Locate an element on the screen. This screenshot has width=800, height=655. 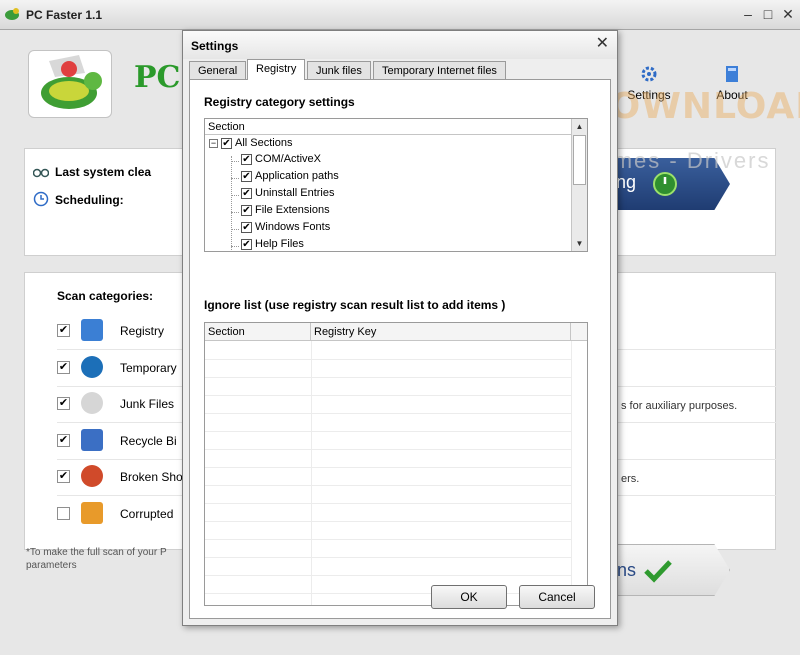
scroll-down-icon: ▼ is located at coordinates (579, 243).